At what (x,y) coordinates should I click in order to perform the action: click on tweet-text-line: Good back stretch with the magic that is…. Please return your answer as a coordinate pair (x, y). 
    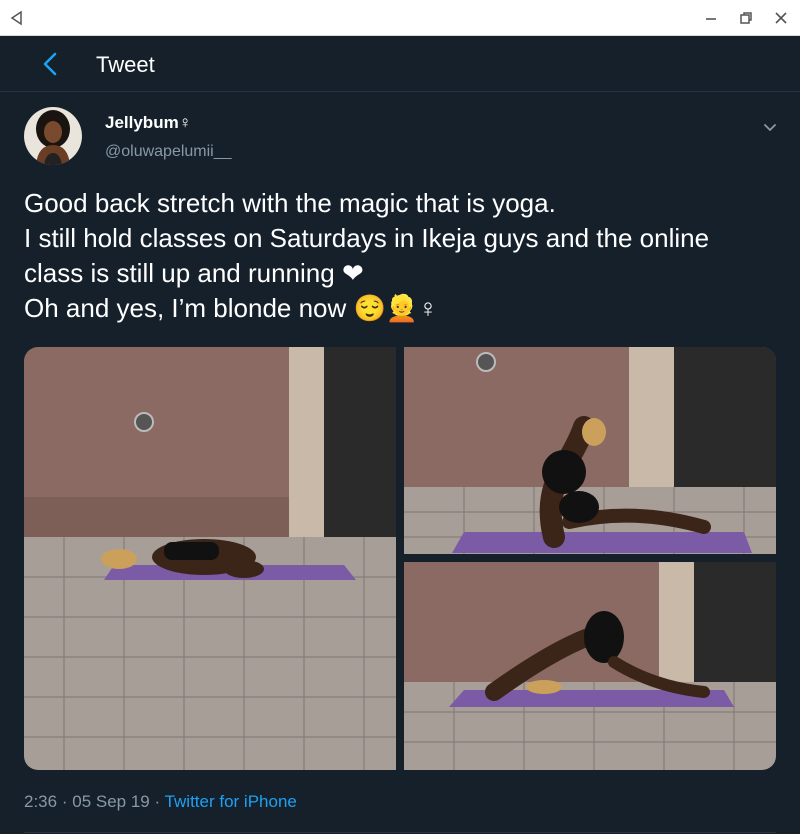
    Looking at the image, I should click on (290, 203).